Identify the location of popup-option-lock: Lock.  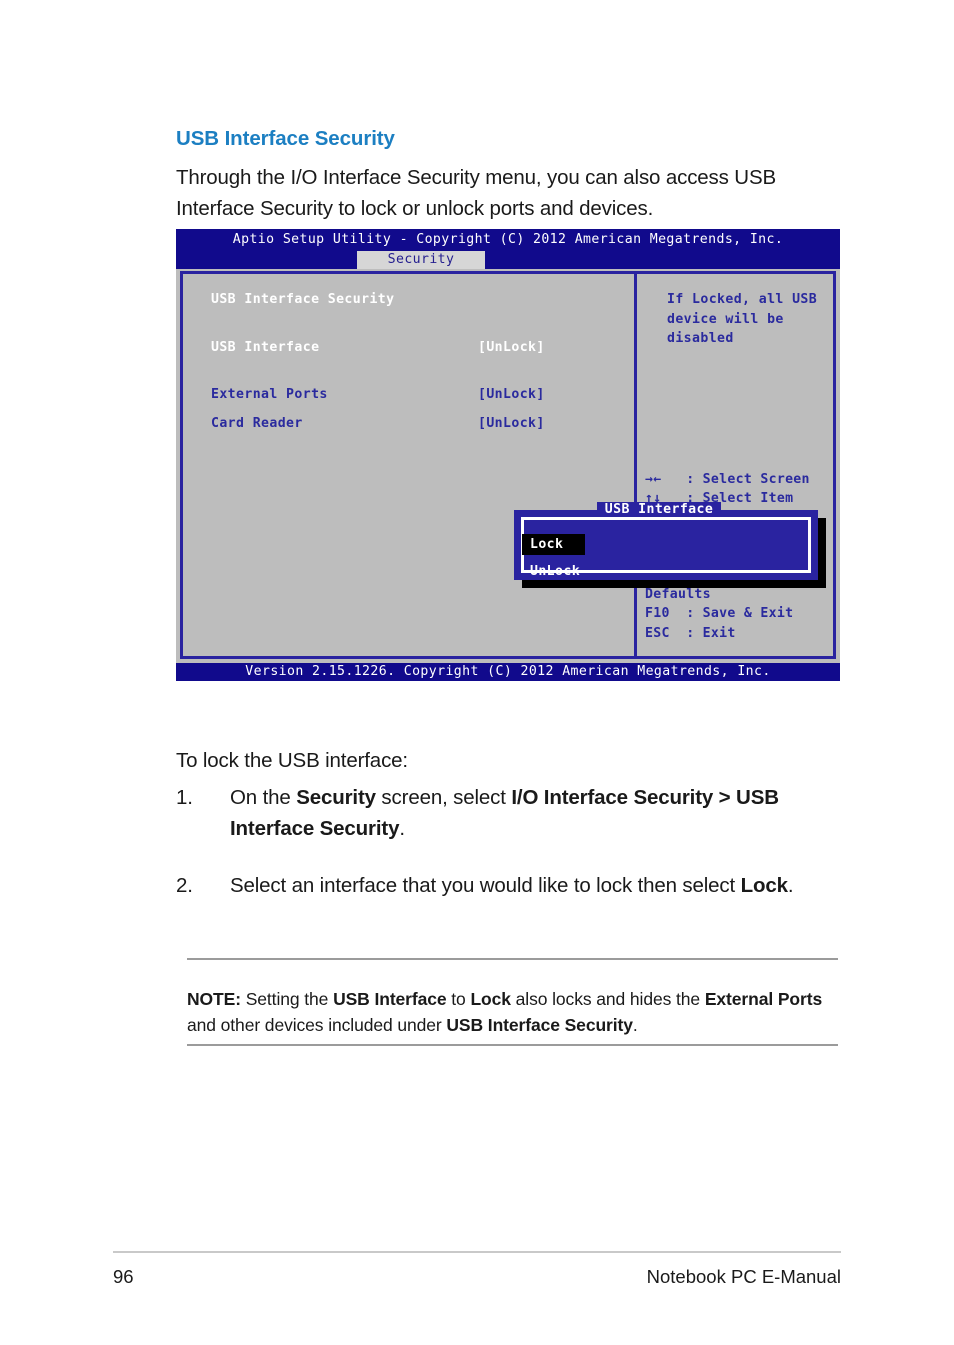
(554, 544).